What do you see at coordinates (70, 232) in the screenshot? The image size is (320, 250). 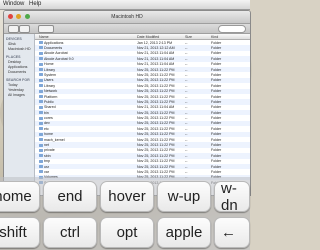 I see `key-ctrl: ctrl` at bounding box center [70, 232].